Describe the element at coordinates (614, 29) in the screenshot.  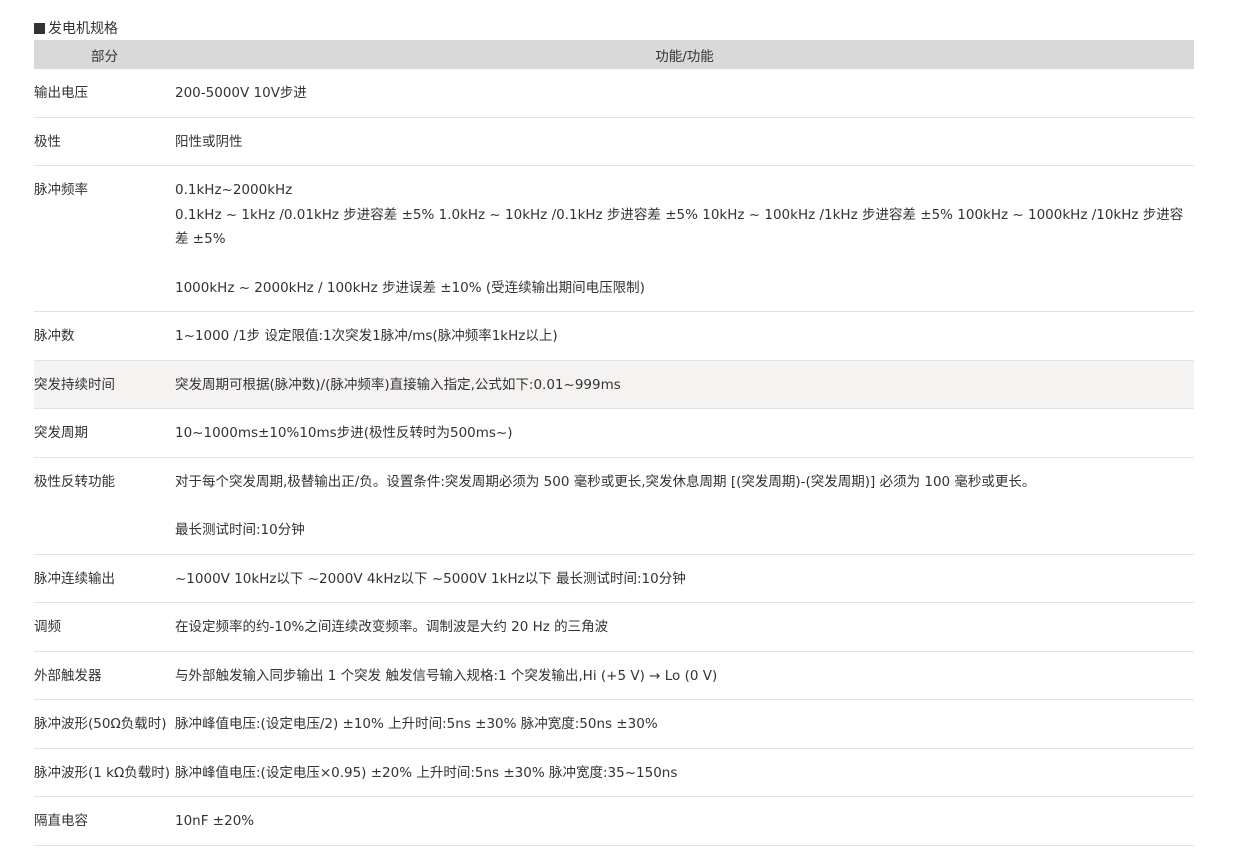
I see `section-heading: 发电机规格` at that location.